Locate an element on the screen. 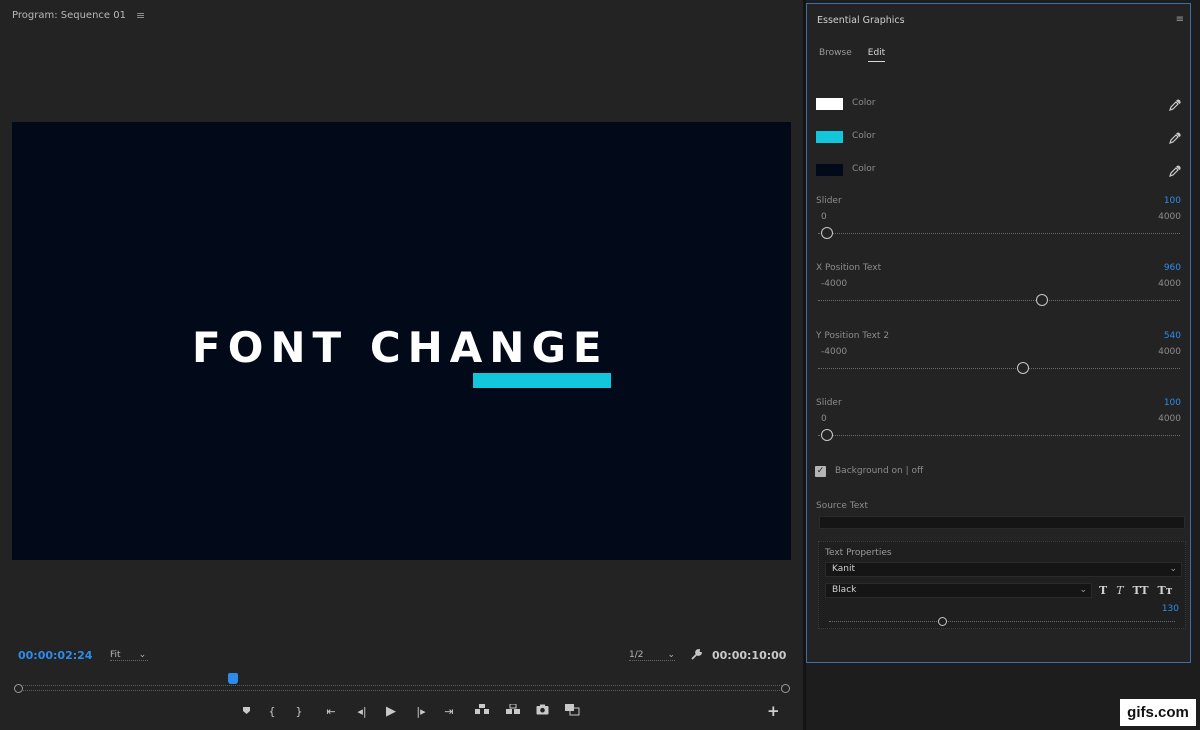 This screenshot has height=730, width=1200. panel-title: Essential Graphics is located at coordinates (861, 20).